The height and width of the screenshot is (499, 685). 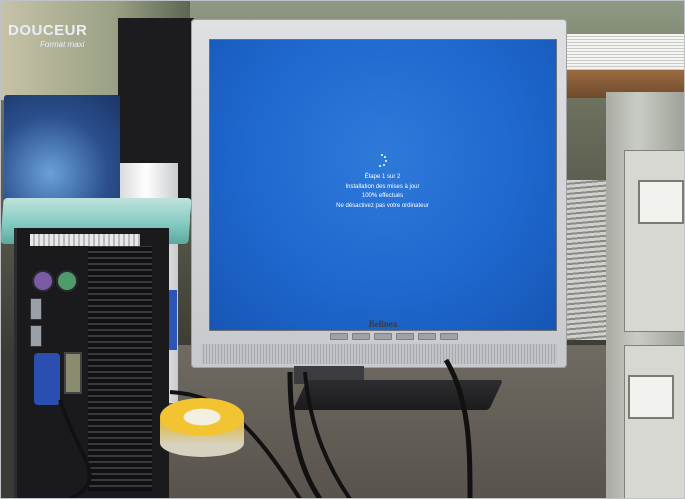 What do you see at coordinates (202, 417) in the screenshot?
I see `tape-roll-top` at bounding box center [202, 417].